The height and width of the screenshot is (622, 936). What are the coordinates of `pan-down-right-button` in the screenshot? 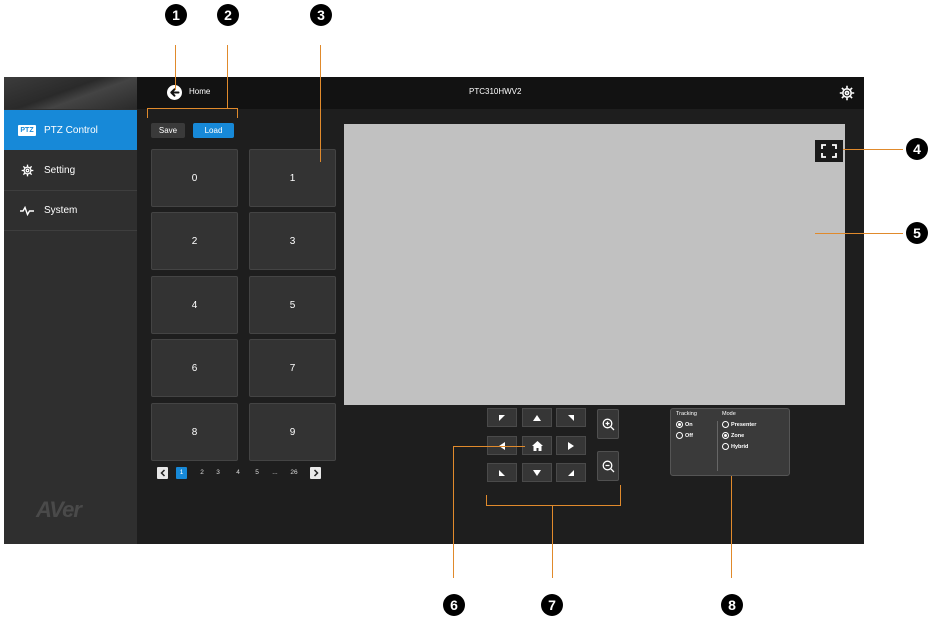 It's located at (571, 472).